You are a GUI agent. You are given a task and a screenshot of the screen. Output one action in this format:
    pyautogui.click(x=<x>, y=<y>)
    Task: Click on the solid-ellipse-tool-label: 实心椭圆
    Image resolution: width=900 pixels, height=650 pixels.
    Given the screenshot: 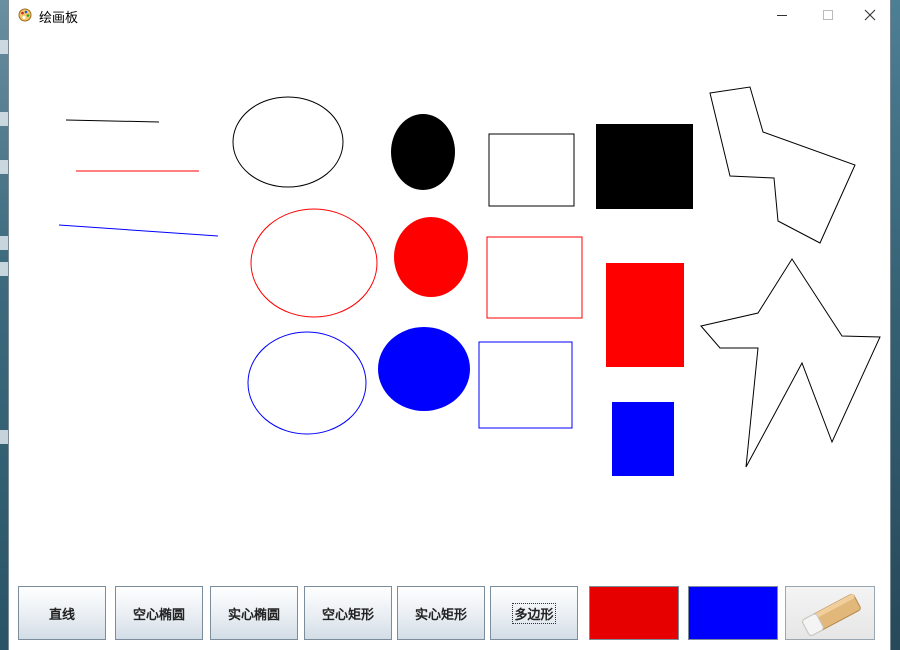 What is the action you would take?
    pyautogui.click(x=253, y=615)
    